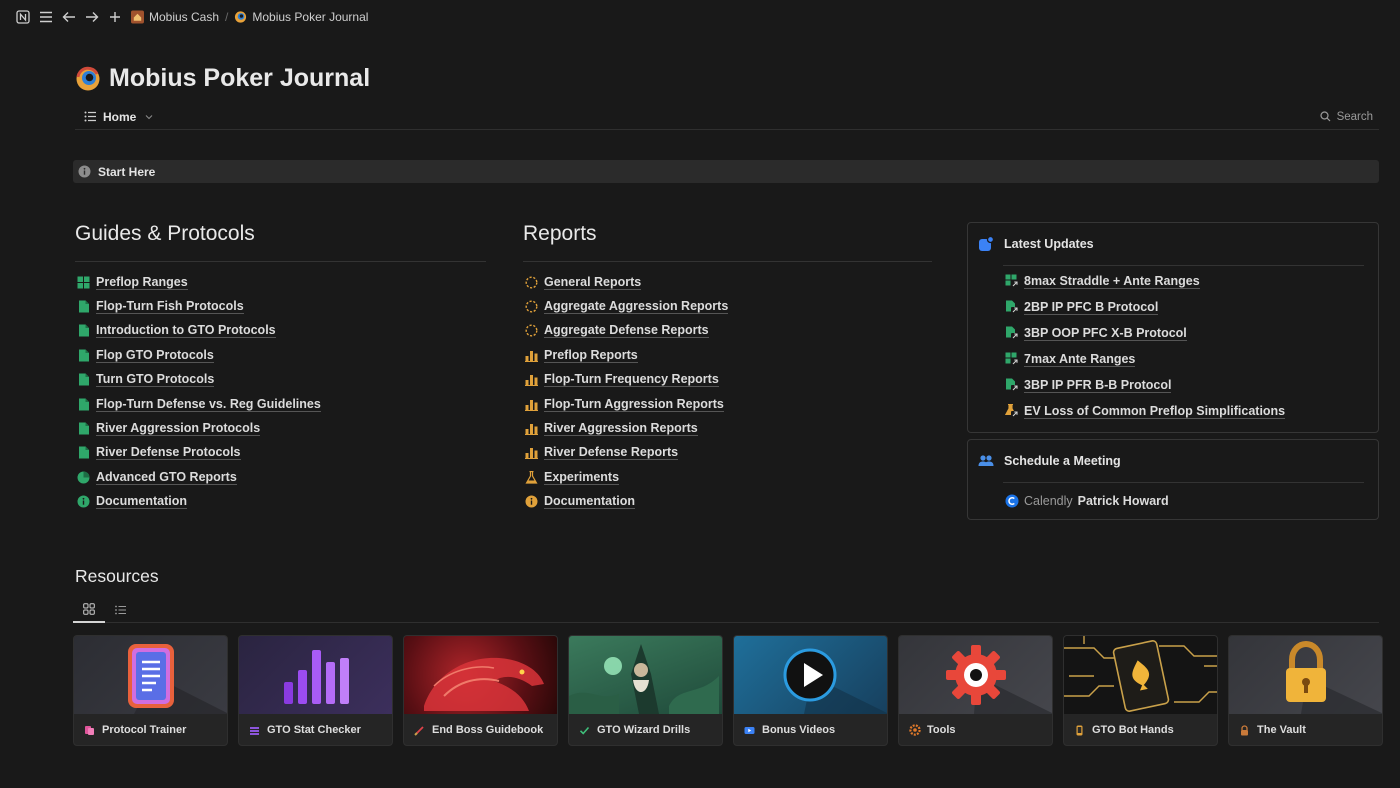 The height and width of the screenshot is (788, 1400). What do you see at coordinates (280, 380) in the screenshot?
I see `guides-link: Turn GTO Protocols` at bounding box center [280, 380].